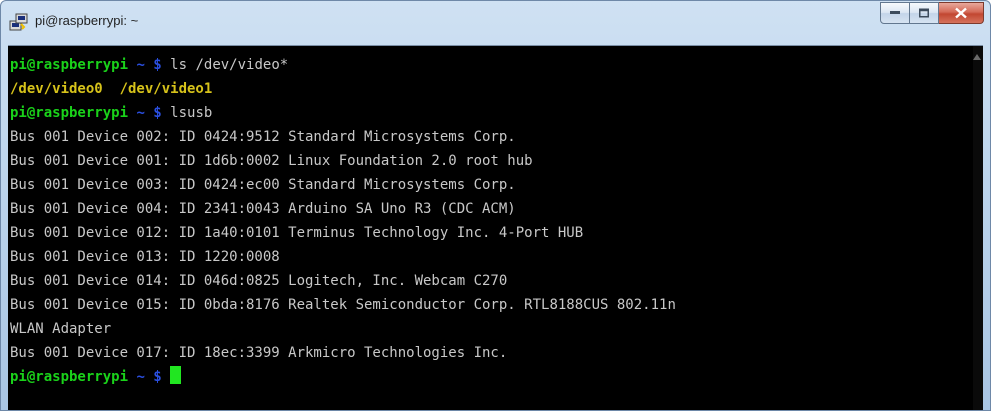 The image size is (991, 411). I want to click on title-bar: pi@raspberrypi: ~, so click(495, 22).